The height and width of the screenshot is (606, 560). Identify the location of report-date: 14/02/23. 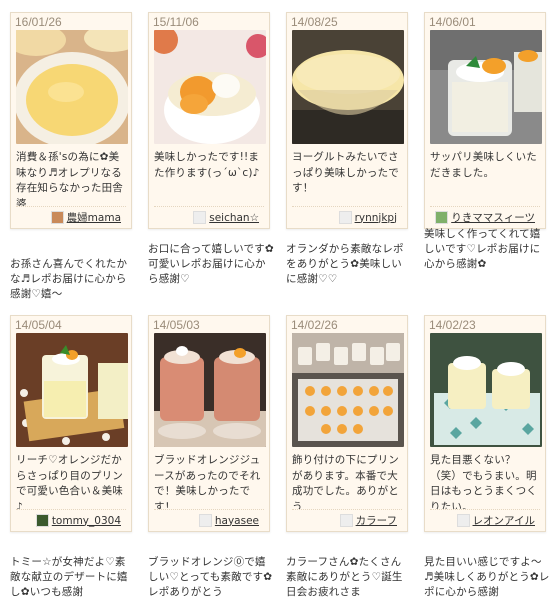
(452, 325).